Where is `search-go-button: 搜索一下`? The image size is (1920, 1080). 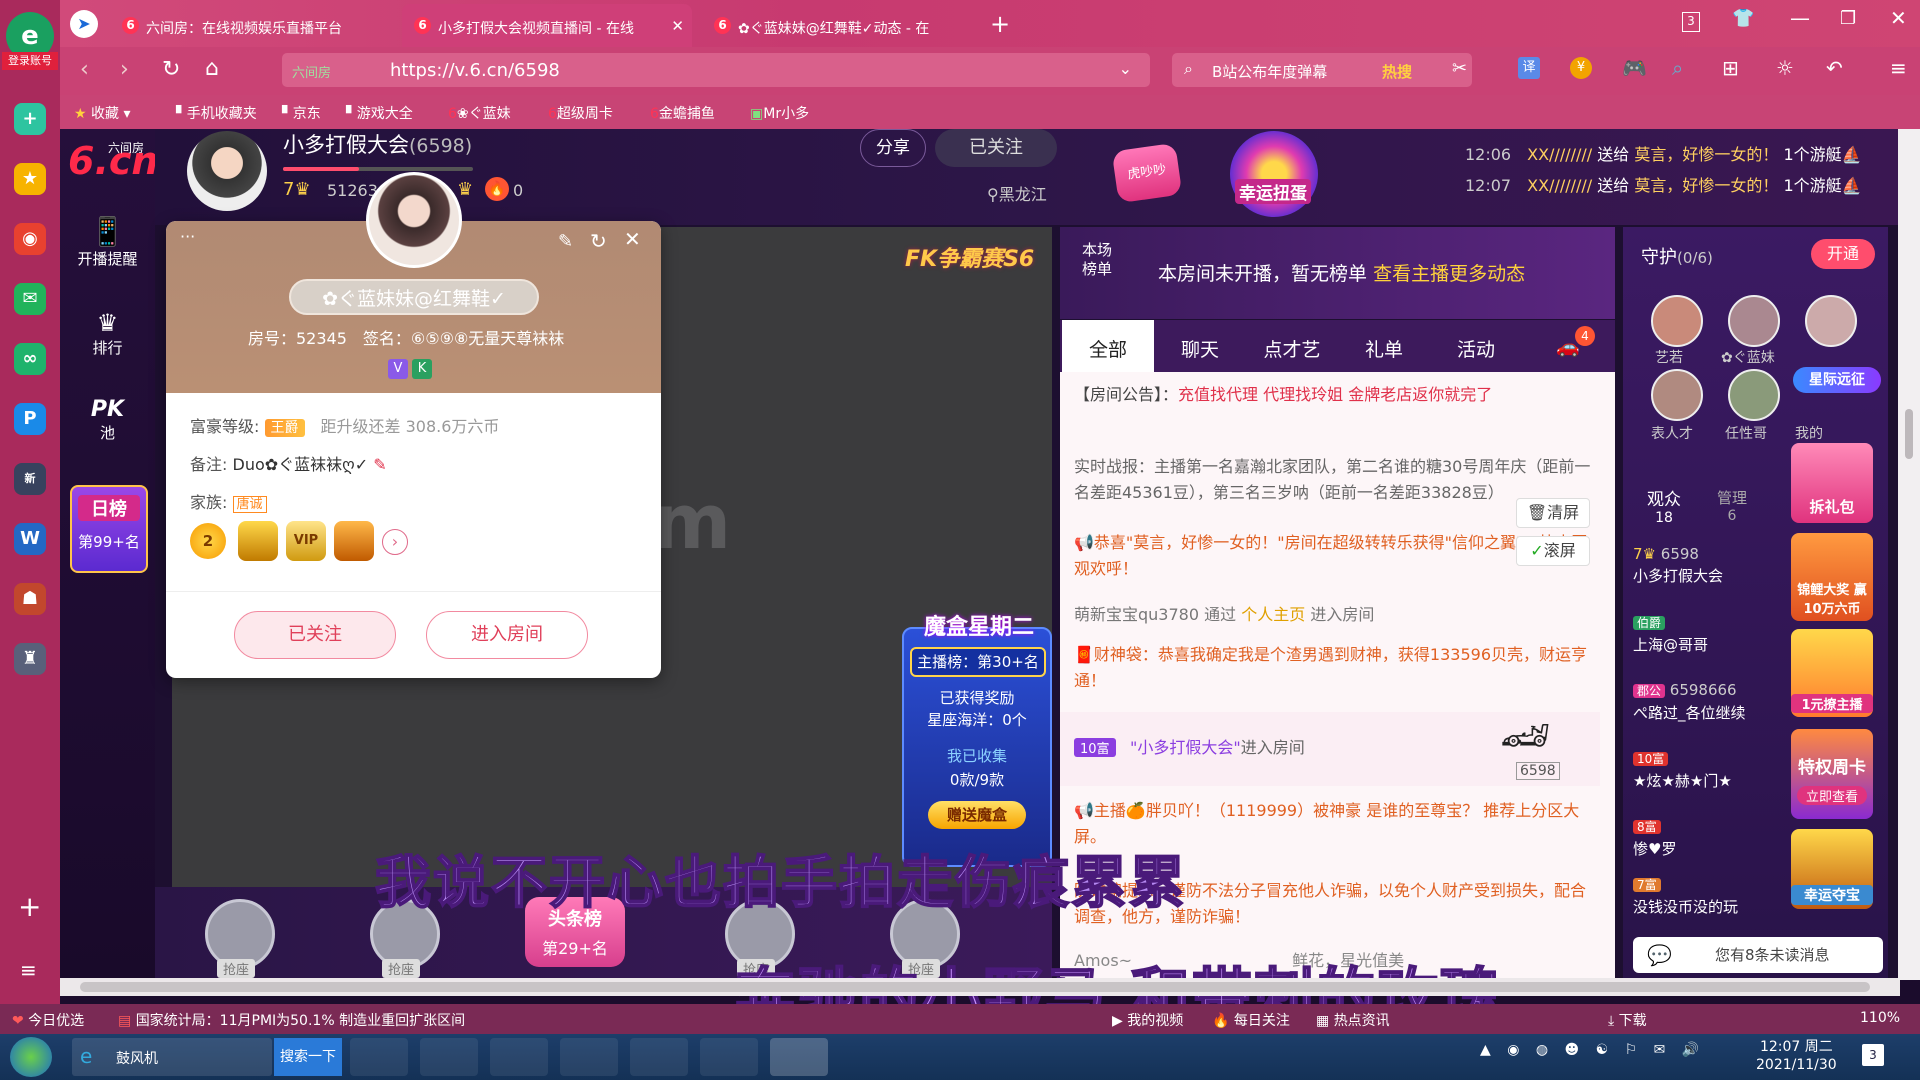 search-go-button: 搜索一下 is located at coordinates (308, 1057).